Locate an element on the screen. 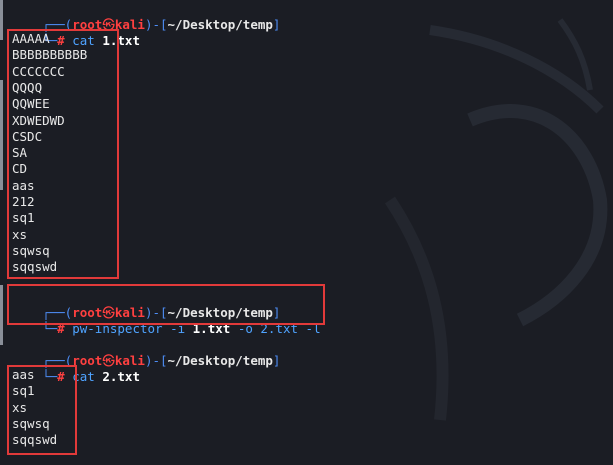  output-line: CCCCCCC is located at coordinates (38, 71).